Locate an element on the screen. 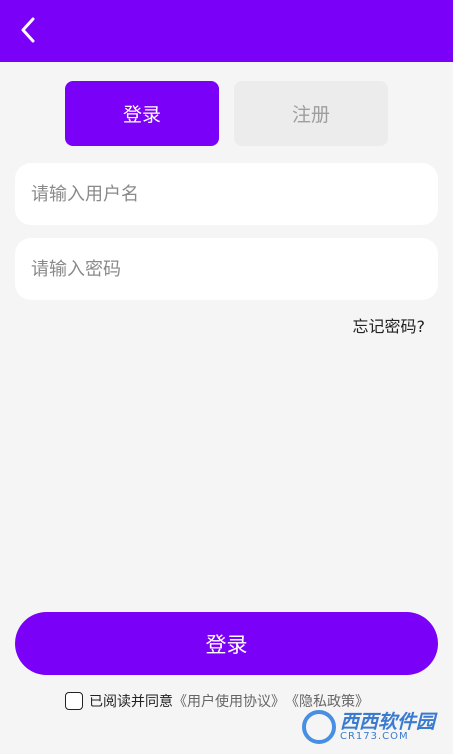 The height and width of the screenshot is (754, 453). watermark-logo-icon is located at coordinates (318, 727).